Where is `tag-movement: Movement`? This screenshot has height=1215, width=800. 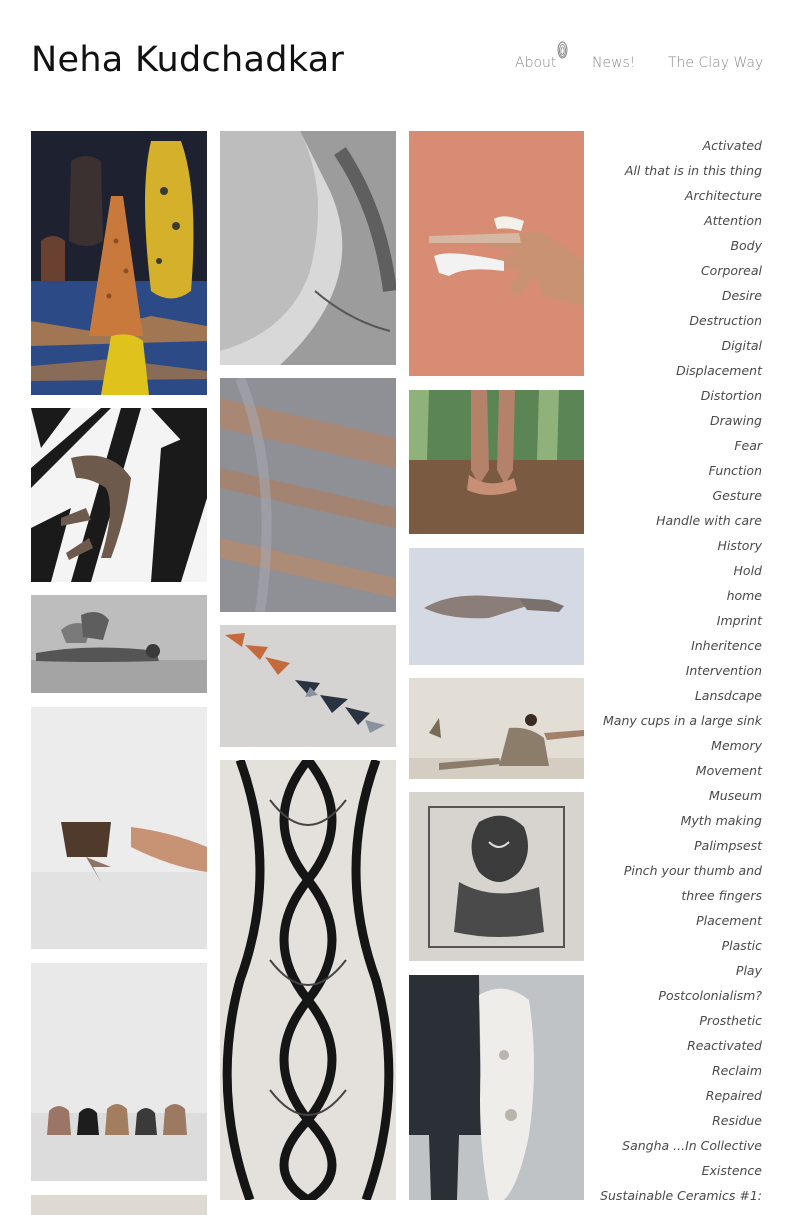 tag-movement: Movement is located at coordinates (667, 770).